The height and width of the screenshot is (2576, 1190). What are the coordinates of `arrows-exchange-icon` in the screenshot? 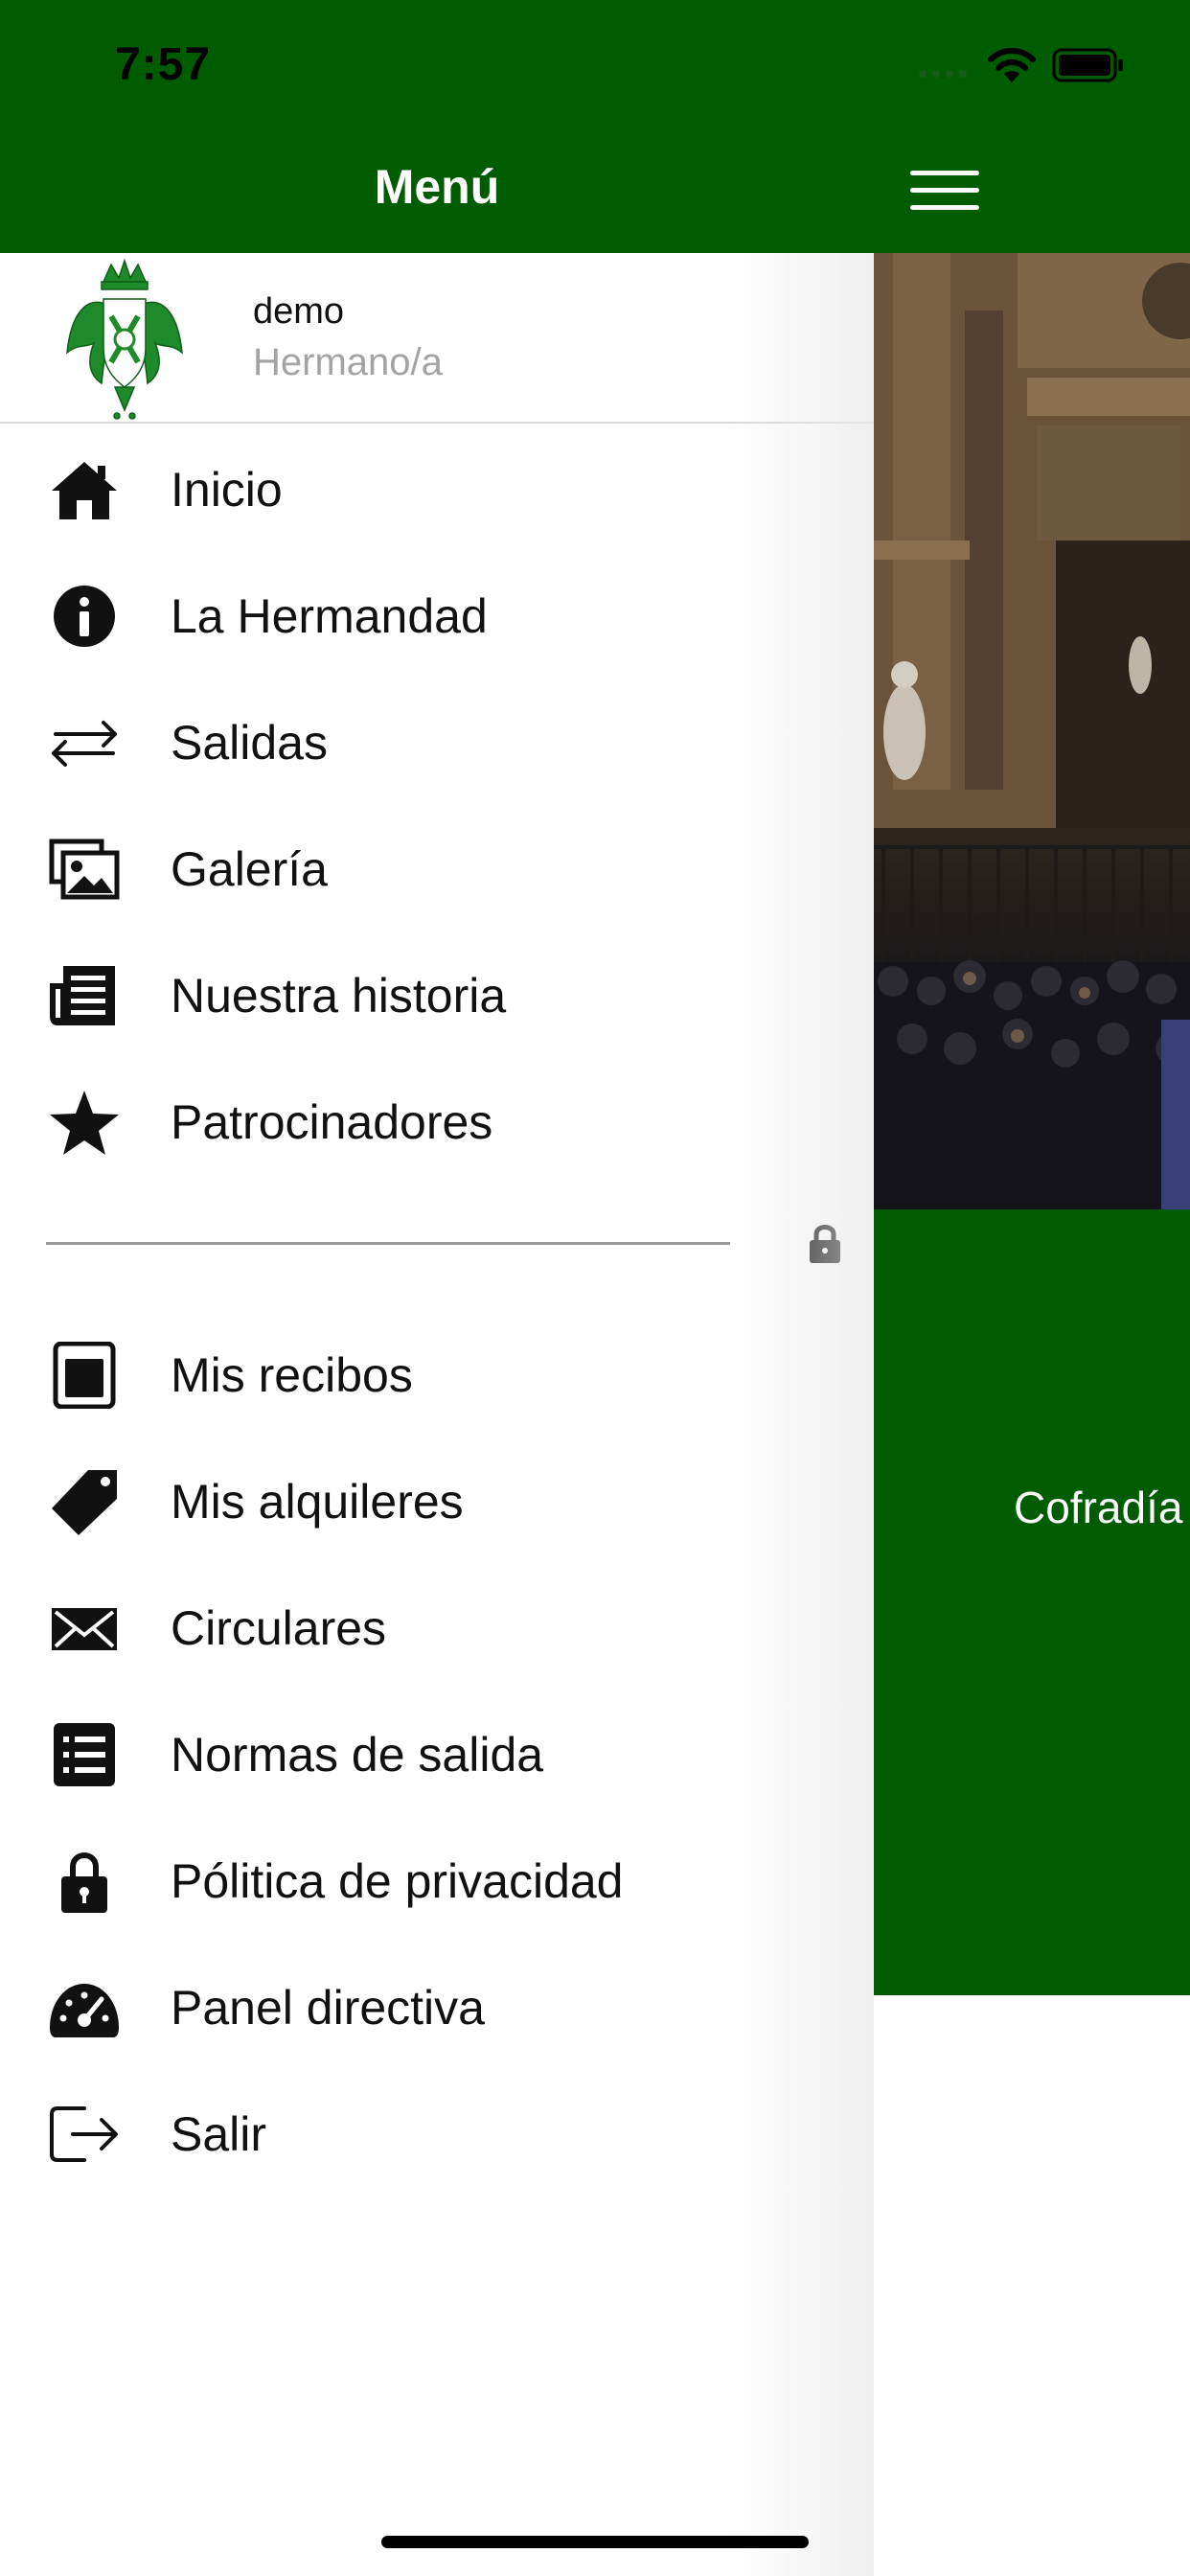 It's located at (85, 744).